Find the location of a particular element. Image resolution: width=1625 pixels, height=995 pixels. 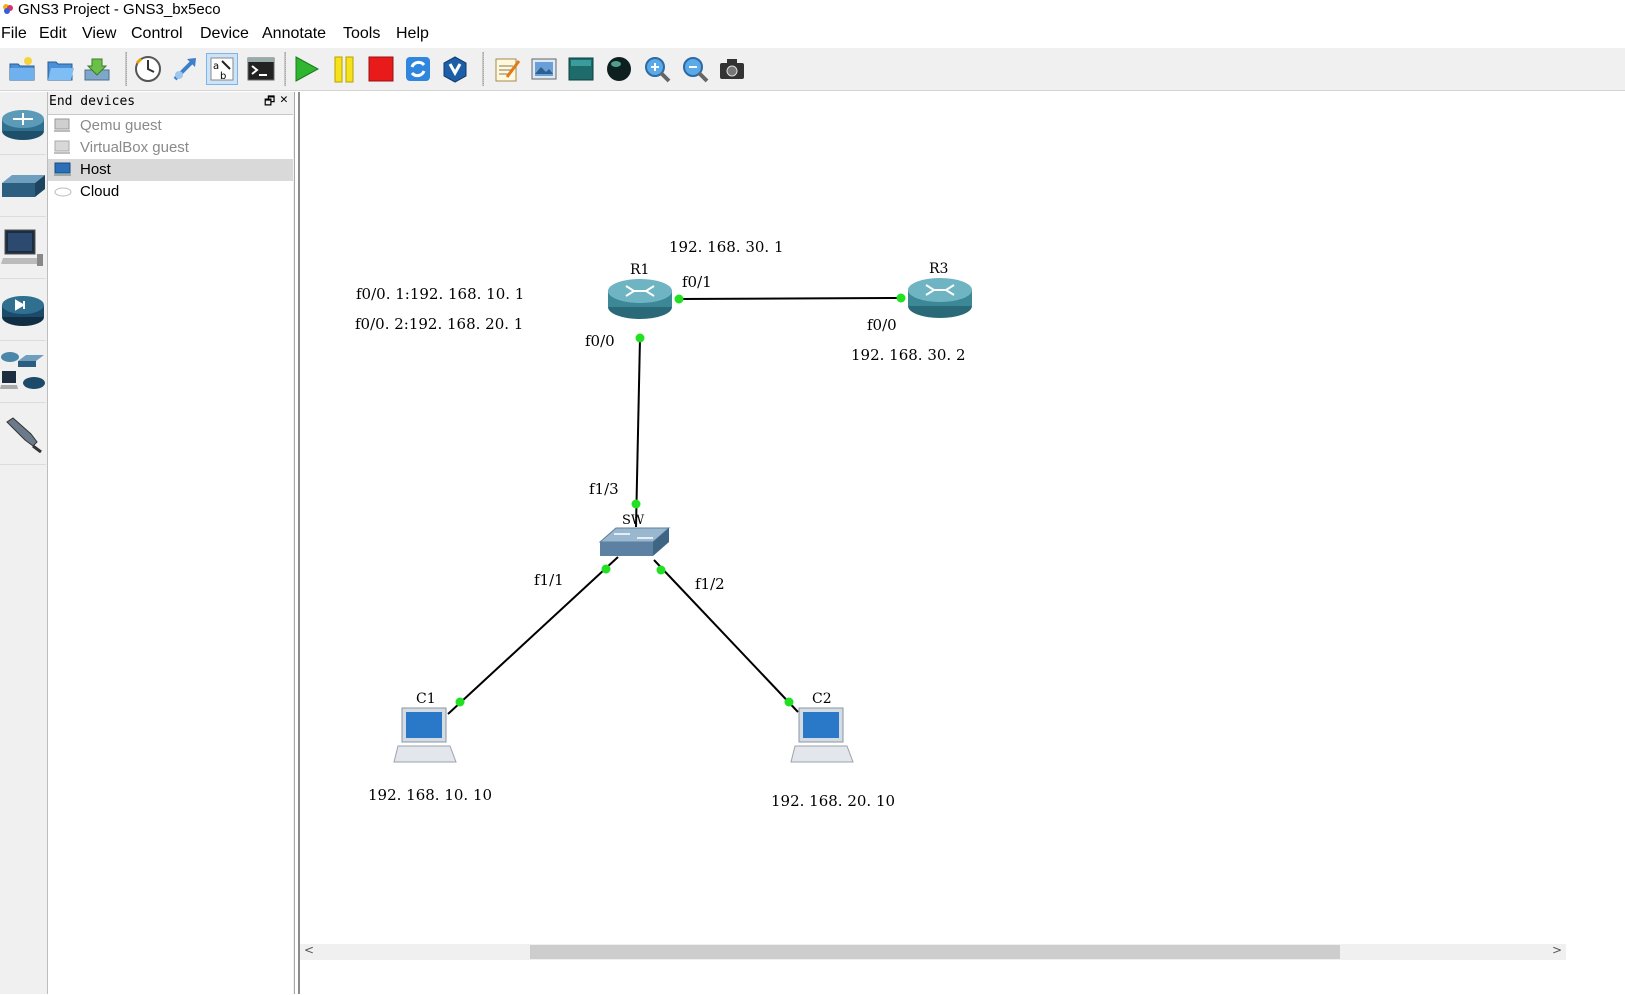

console-all-icon is located at coordinates (261, 69).